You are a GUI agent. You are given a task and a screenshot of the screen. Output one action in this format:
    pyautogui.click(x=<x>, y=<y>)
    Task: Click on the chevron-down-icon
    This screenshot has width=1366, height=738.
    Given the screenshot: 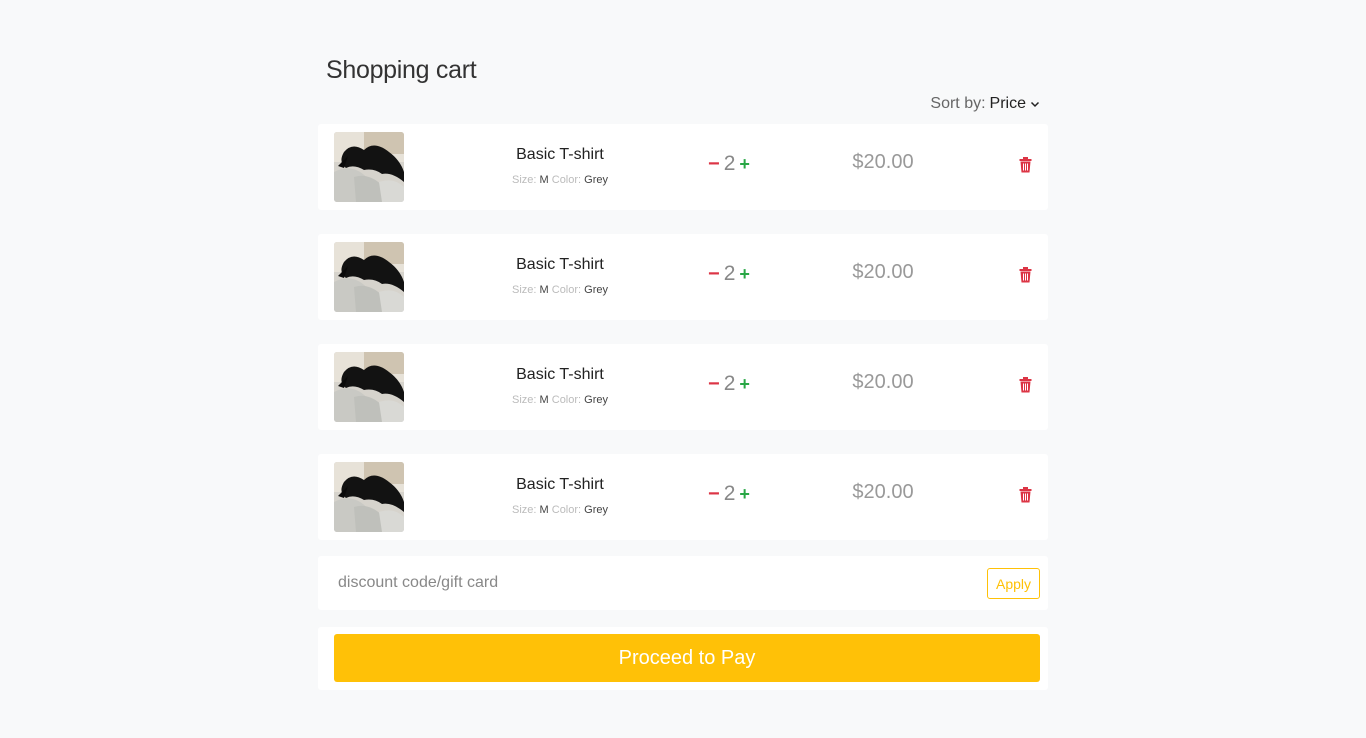 What is the action you would take?
    pyautogui.click(x=1035, y=104)
    